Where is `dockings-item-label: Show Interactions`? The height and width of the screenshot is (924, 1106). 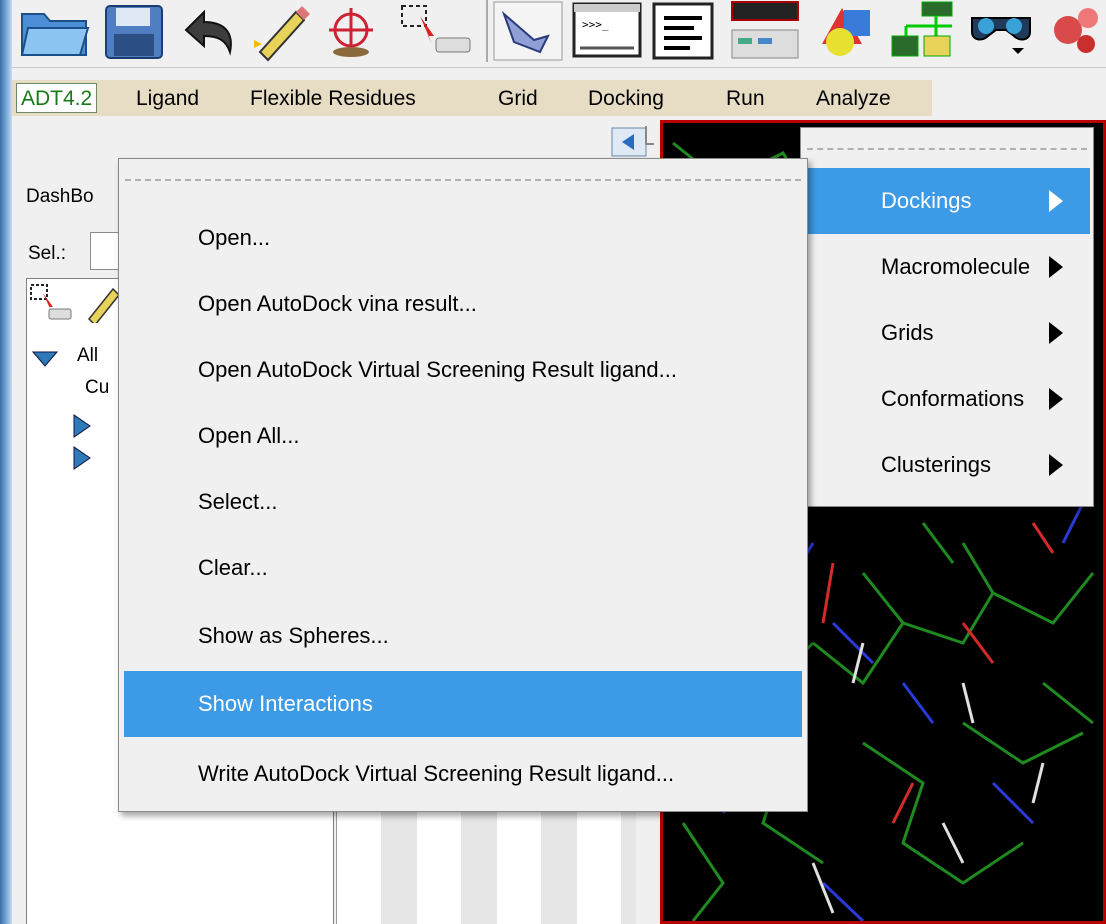
dockings-item-label: Show Interactions is located at coordinates (285, 703).